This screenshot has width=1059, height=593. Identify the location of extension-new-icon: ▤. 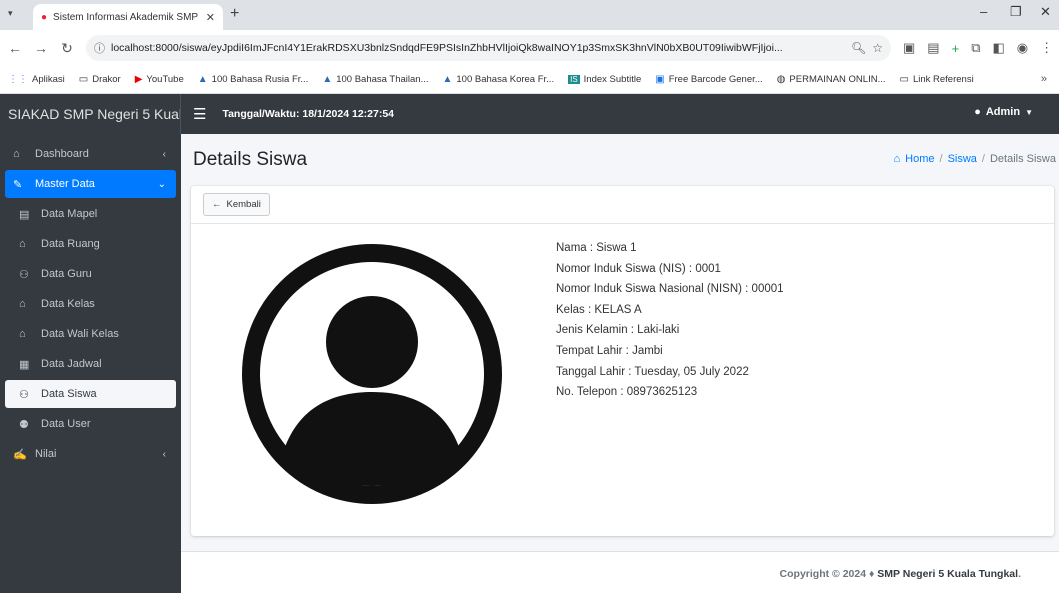
(933, 48).